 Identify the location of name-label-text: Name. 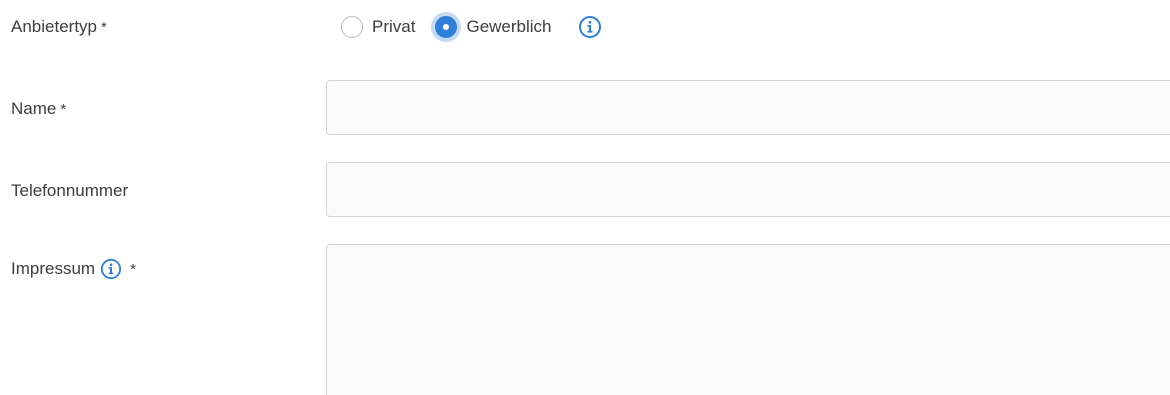
(34, 108).